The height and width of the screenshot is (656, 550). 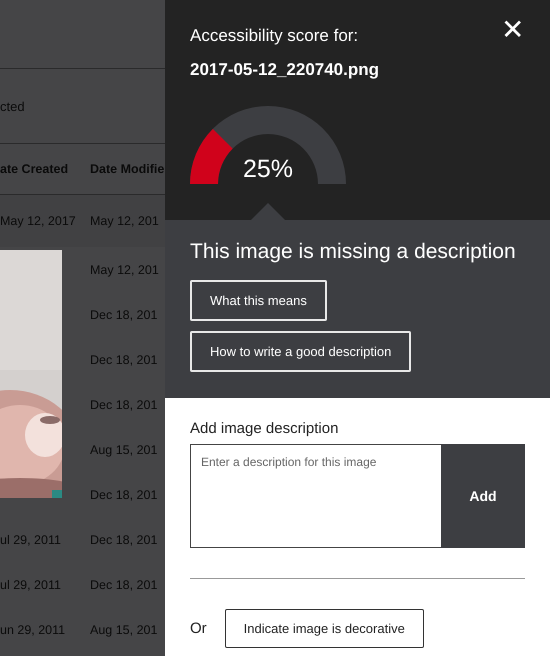 I want to click on file-name: 2017-05-12_220740.png, so click(x=285, y=70).